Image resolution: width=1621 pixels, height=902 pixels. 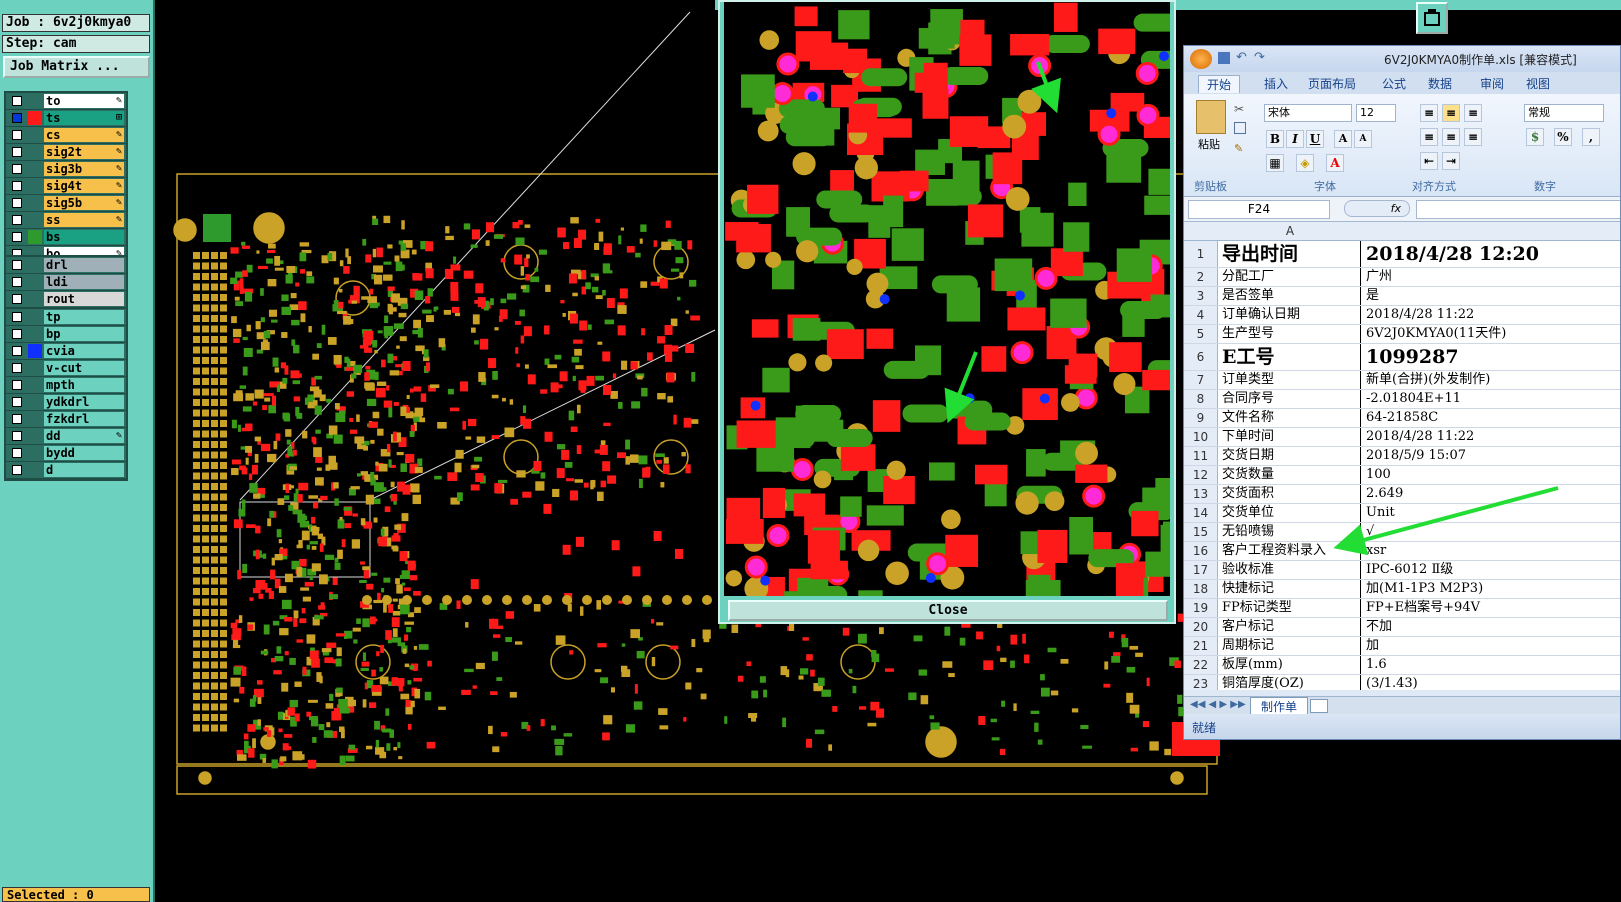 I want to click on cell-field-name: 订单类型, so click(x=1290, y=380).